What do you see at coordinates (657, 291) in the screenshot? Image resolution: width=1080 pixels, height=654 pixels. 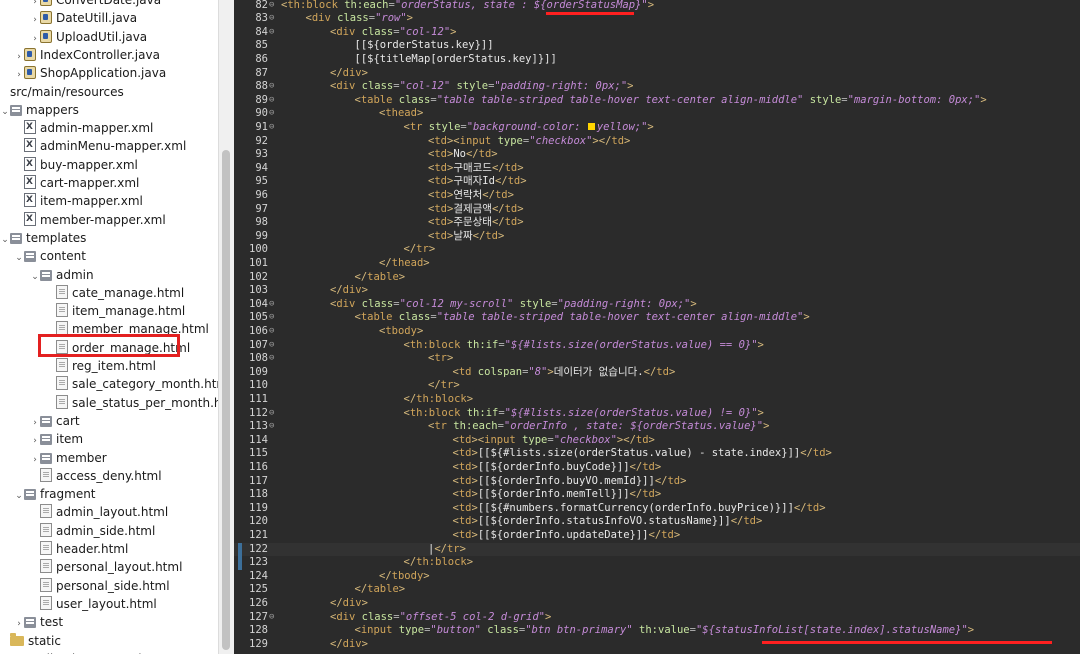 I see `code-line: 103 </div>` at bounding box center [657, 291].